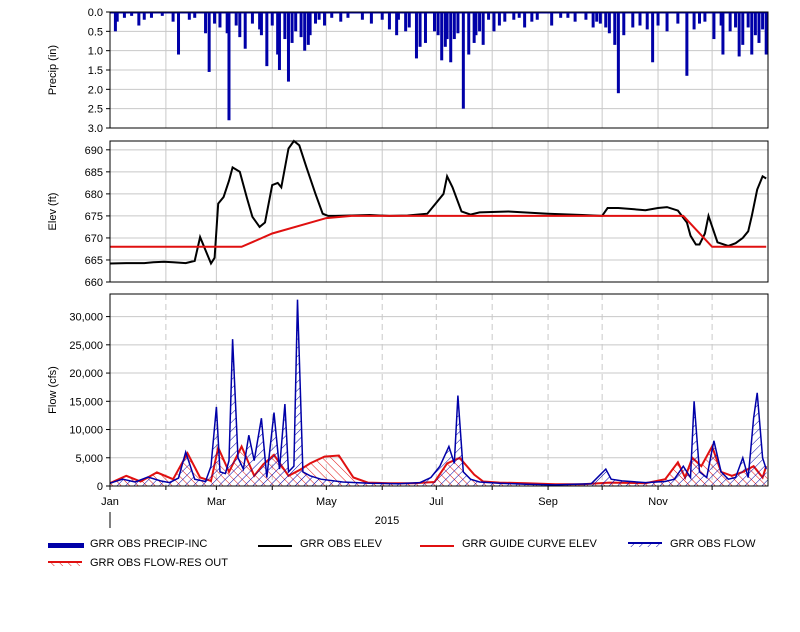  What do you see at coordinates (86, 374) in the screenshot?
I see `flow-ytick-label: 20,000` at bounding box center [86, 374].